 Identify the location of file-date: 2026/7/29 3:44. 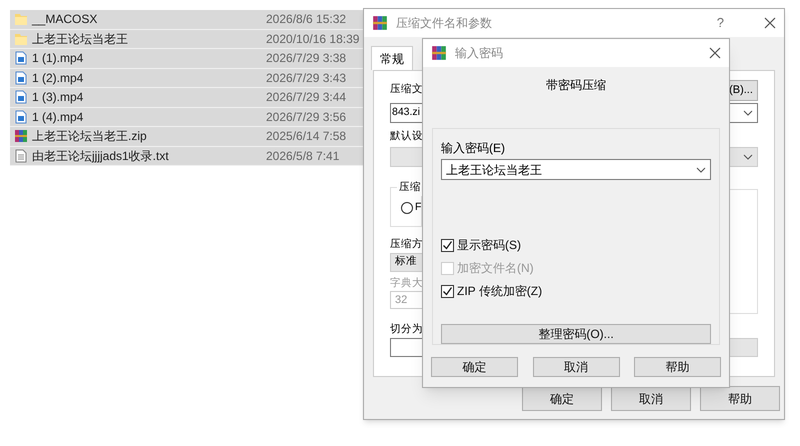
(307, 97).